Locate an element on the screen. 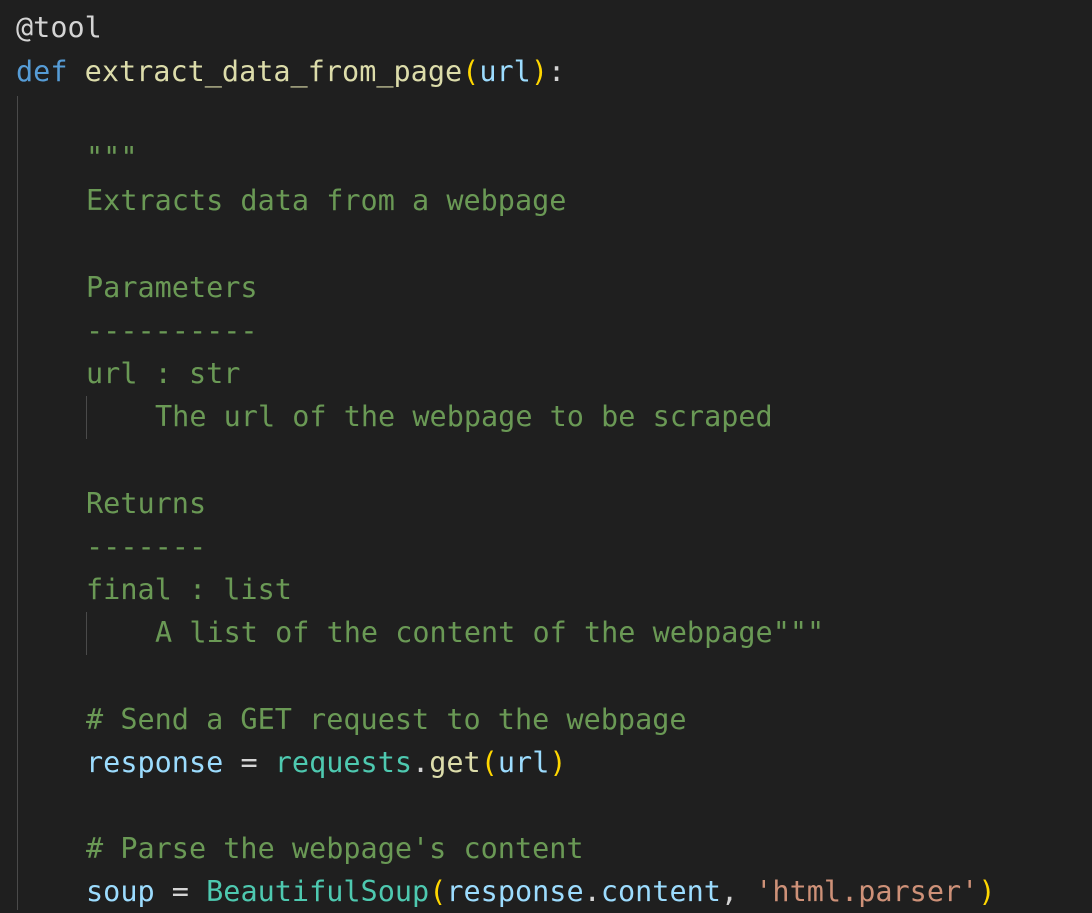 This screenshot has height=913, width=1092. open-paren: ( is located at coordinates (471, 71).